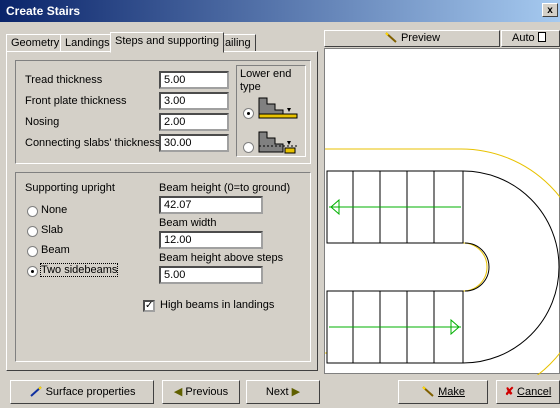 The width and height of the screenshot is (560, 408). What do you see at coordinates (42, 122) in the screenshot?
I see `nosing-label: Nosing` at bounding box center [42, 122].